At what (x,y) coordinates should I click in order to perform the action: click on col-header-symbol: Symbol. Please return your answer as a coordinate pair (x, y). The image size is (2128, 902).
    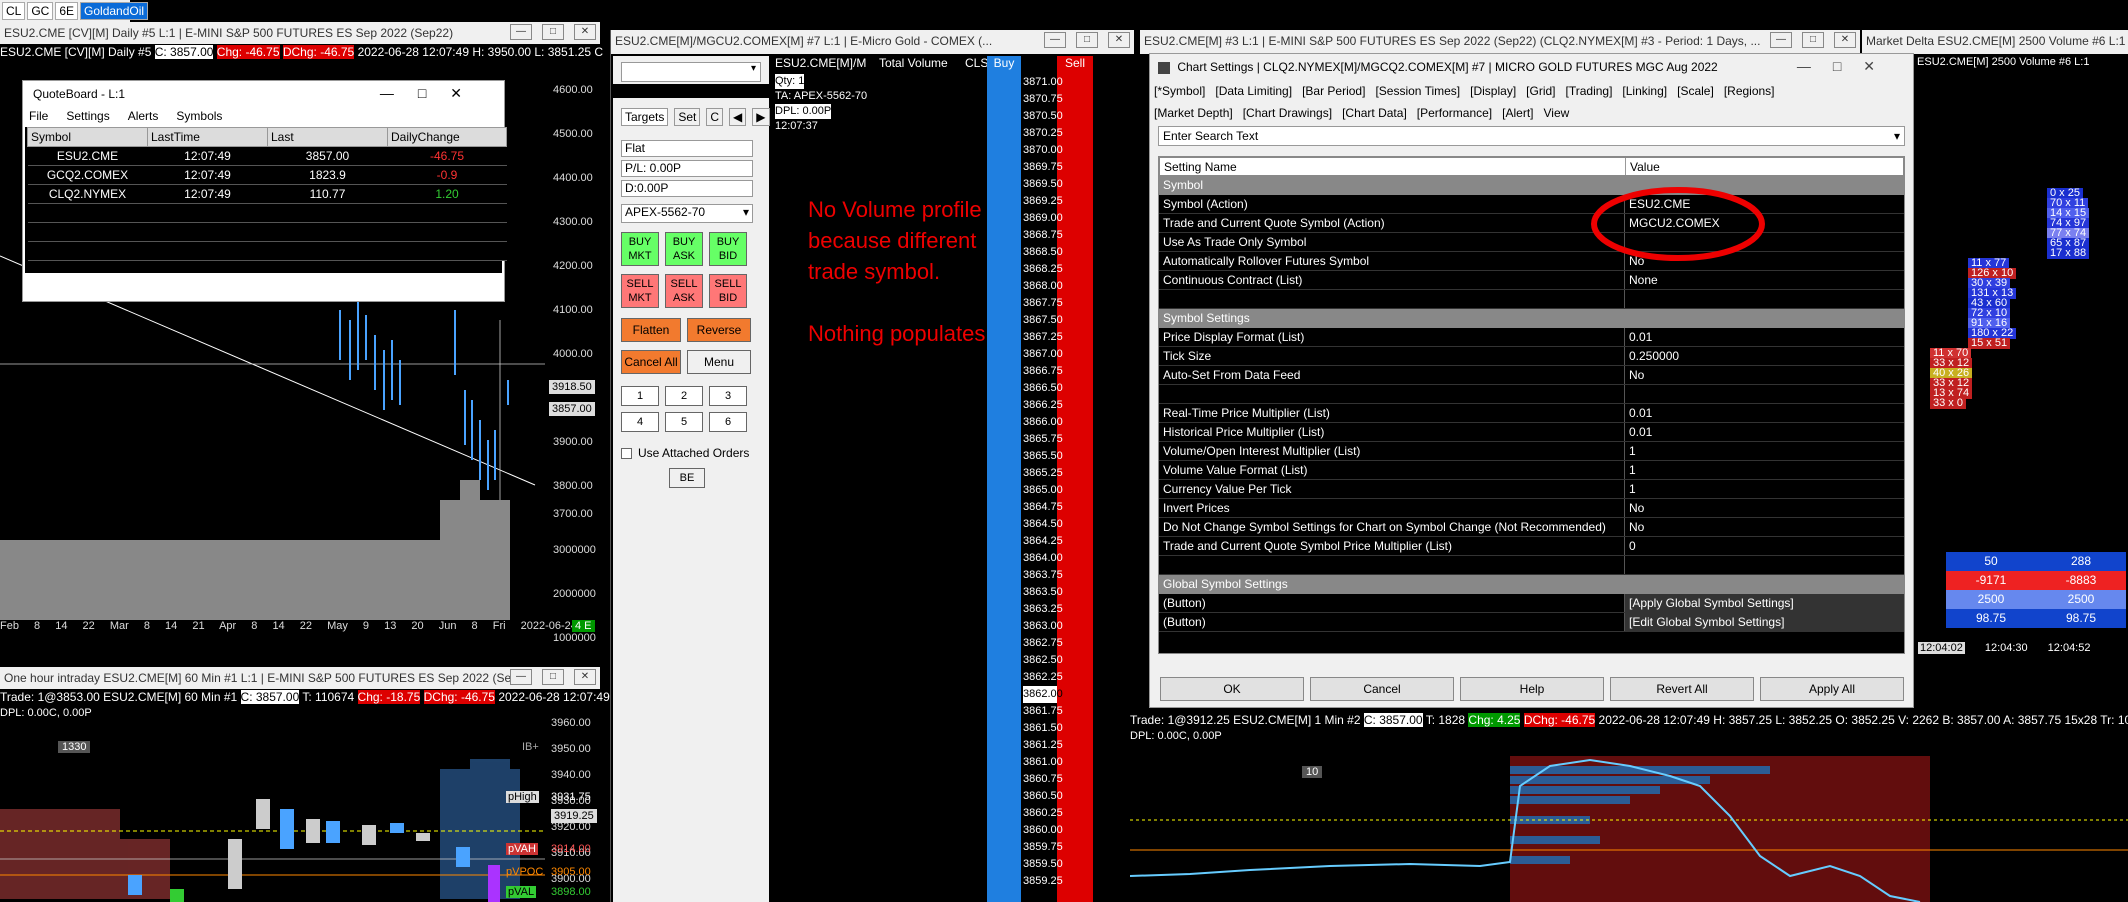
    Looking at the image, I should click on (87, 137).